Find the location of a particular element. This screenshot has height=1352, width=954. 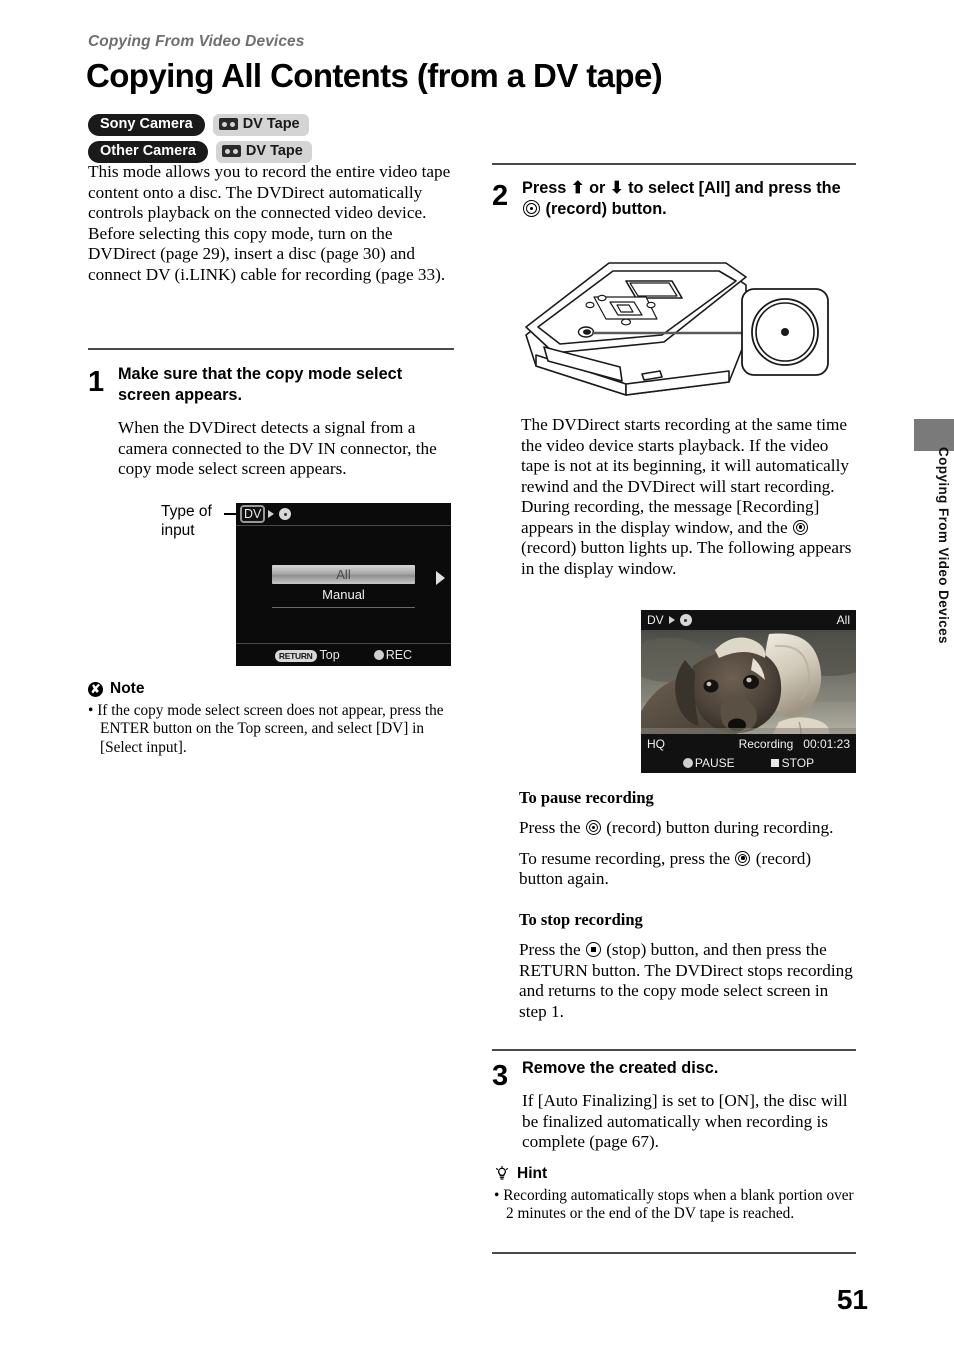

badge-row-sony: Sony Camera DV Tape is located at coordinates (198, 125).